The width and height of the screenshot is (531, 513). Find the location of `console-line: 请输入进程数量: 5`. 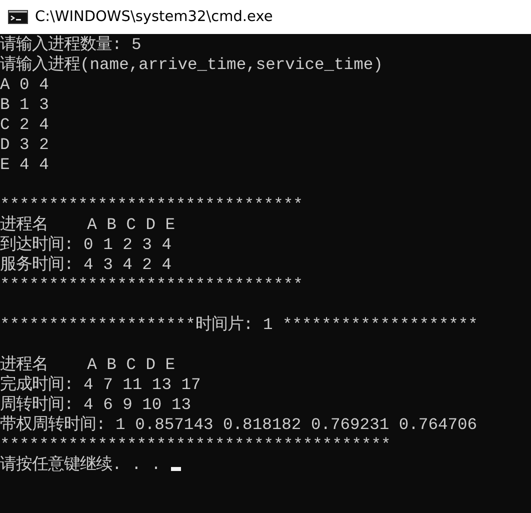

console-line: 请输入进程数量: 5 is located at coordinates (71, 45).